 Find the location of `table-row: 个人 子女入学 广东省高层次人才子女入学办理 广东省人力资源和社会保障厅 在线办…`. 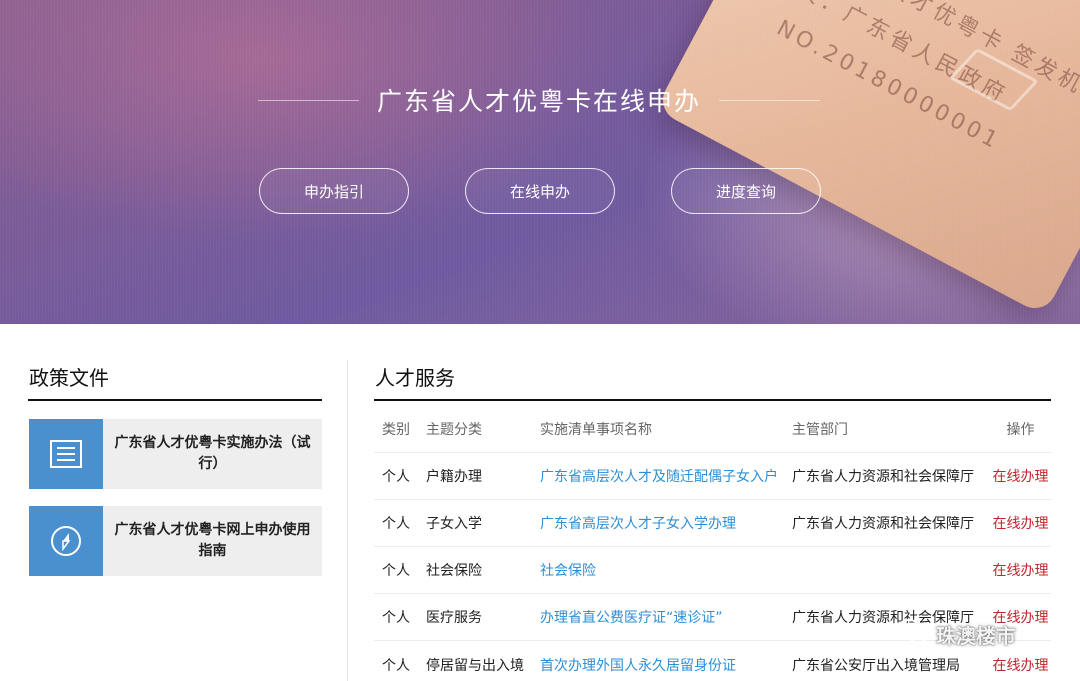

table-row: 个人 子女入学 广东省高层次人才子女入学办理 广东省人力资源和社会保障厅 在线办… is located at coordinates (712, 523).